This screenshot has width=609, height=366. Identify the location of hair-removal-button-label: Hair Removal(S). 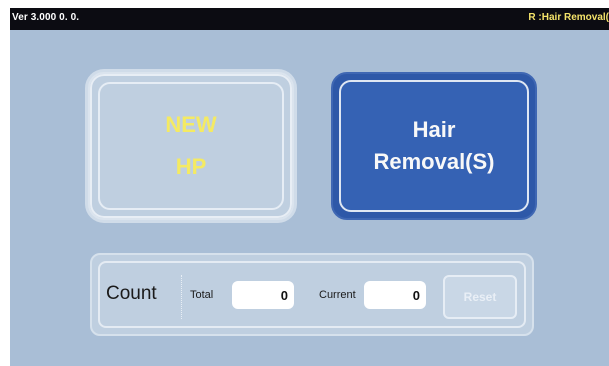
(433, 146).